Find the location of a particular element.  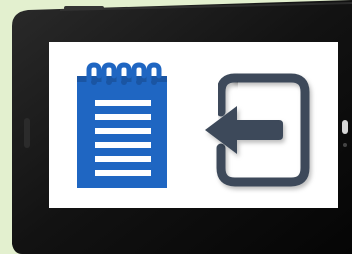

notepad-icon is located at coordinates (122, 125).